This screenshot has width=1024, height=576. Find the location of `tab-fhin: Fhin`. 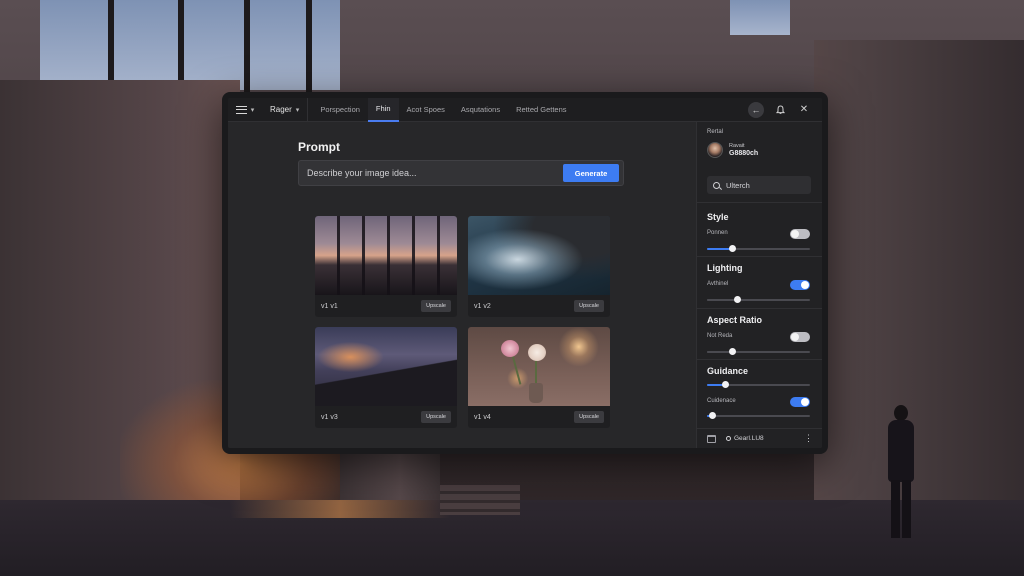

tab-fhin: Fhin is located at coordinates (383, 110).